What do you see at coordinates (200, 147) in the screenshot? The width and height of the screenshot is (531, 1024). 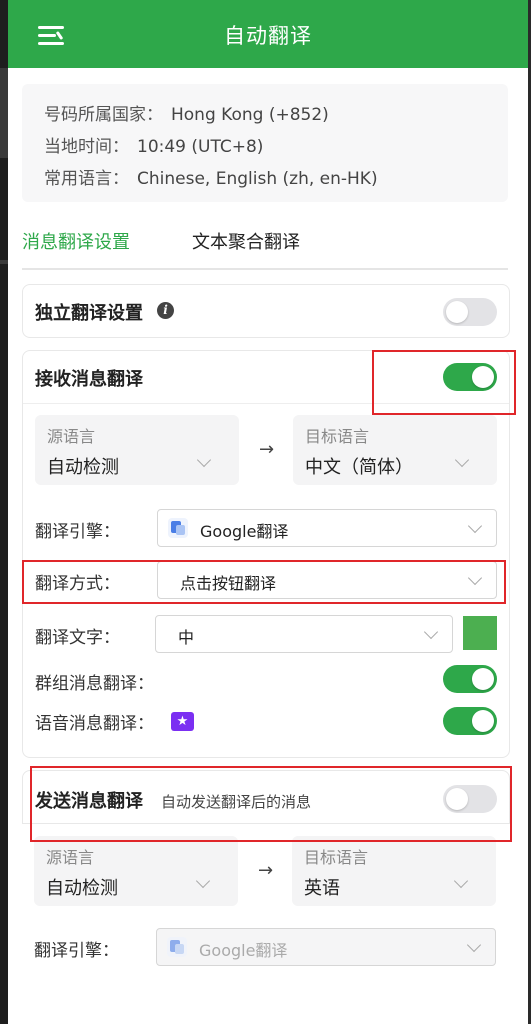 I see `time-value: 10:49 (UTC+8)` at bounding box center [200, 147].